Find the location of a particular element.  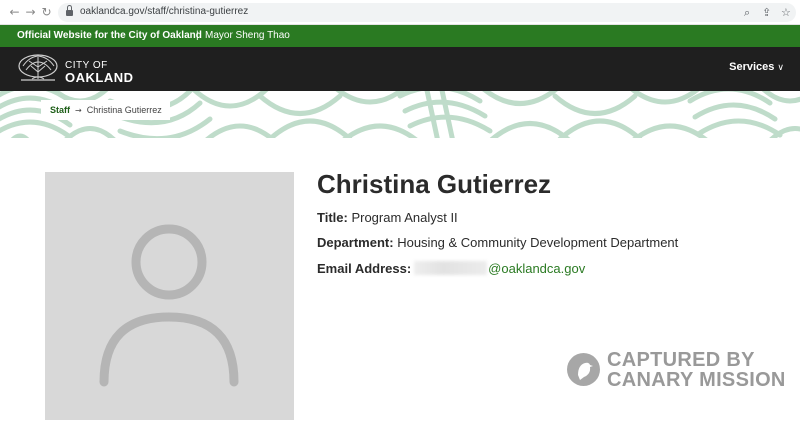

services-menu-button: Services ∨ is located at coordinates (756, 67).